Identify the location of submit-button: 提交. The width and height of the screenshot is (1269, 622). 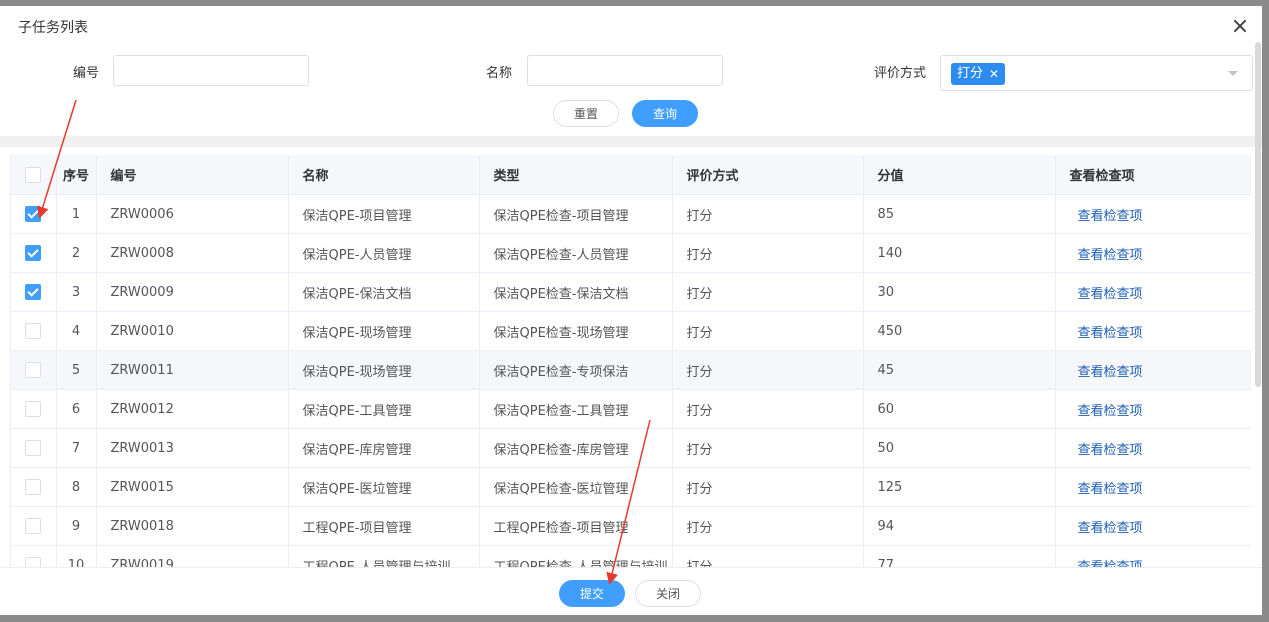
(592, 593).